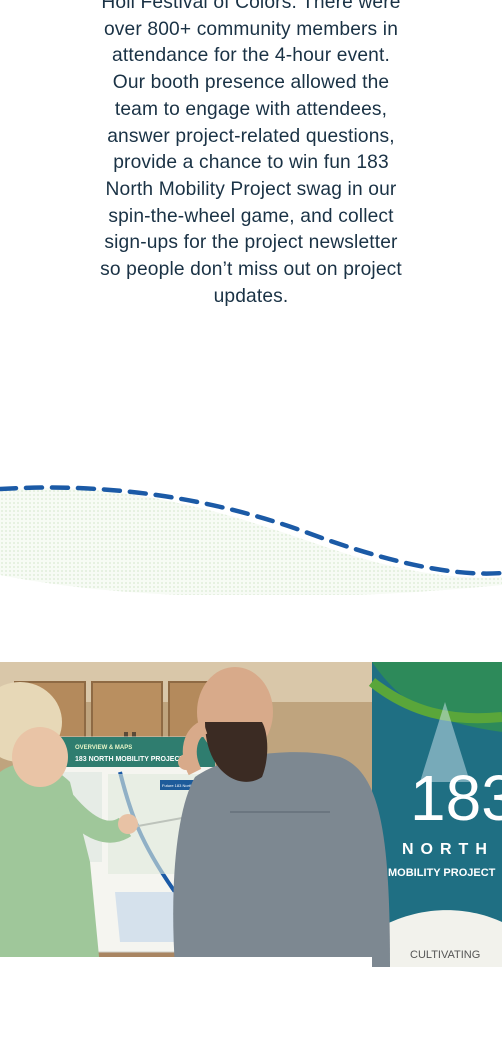 This screenshot has width=502, height=1041. What do you see at coordinates (251, 243) in the screenshot?
I see `paragraph-line: sign-ups for the project newsletter` at bounding box center [251, 243].